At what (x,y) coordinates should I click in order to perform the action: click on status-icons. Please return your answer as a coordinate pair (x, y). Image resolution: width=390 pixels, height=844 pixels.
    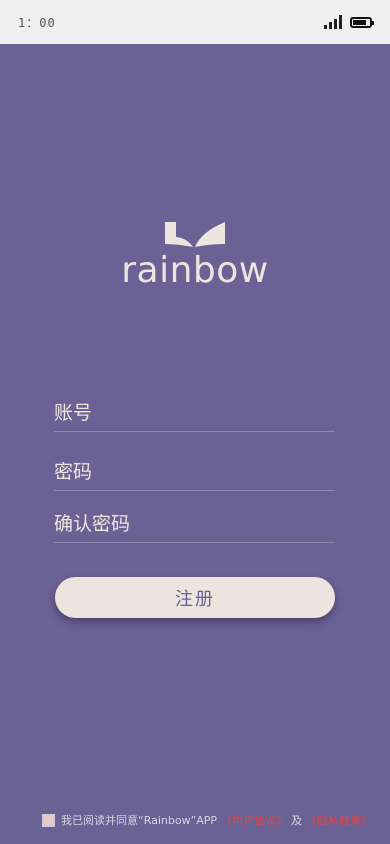
    Looking at the image, I should click on (349, 22).